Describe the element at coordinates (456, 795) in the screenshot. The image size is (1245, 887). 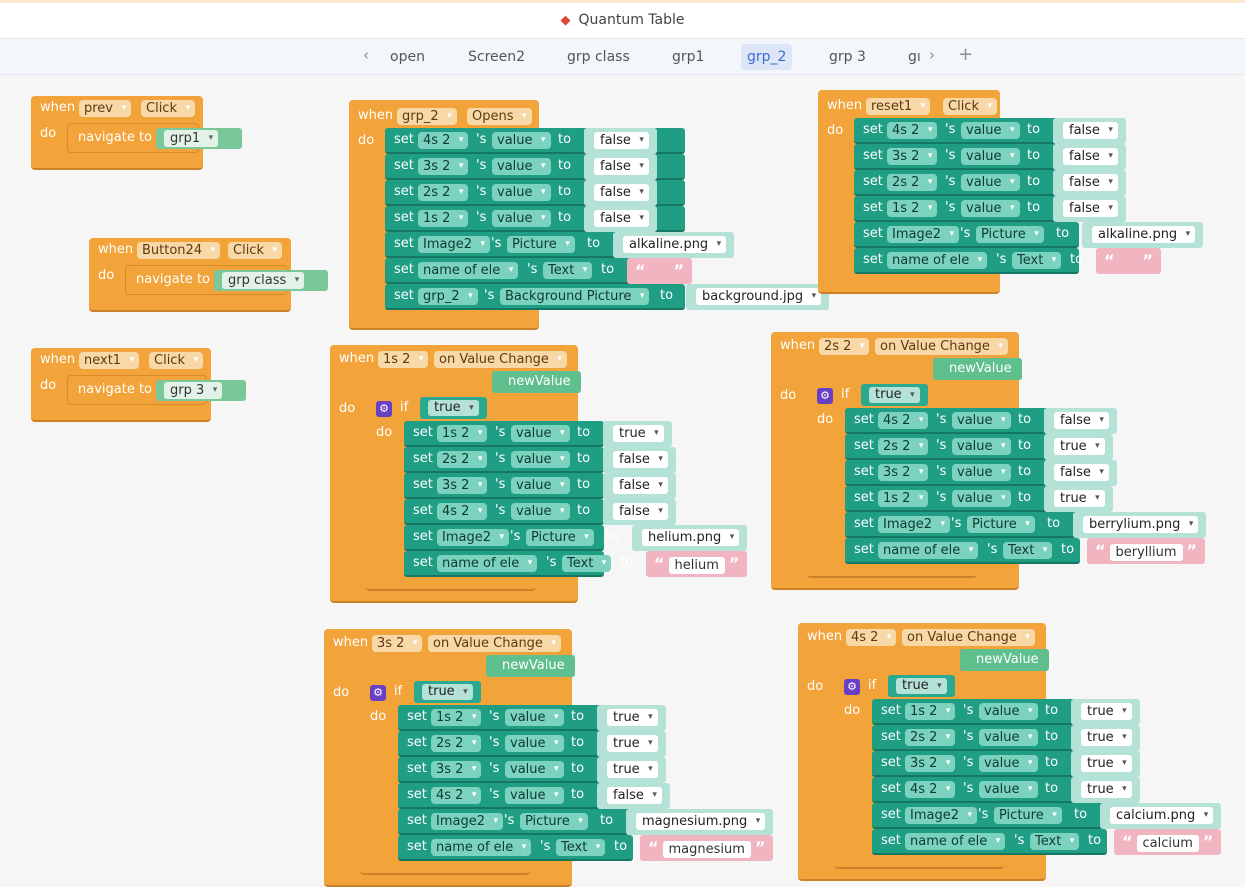
I see `component-dropdown: 4s 2` at that location.